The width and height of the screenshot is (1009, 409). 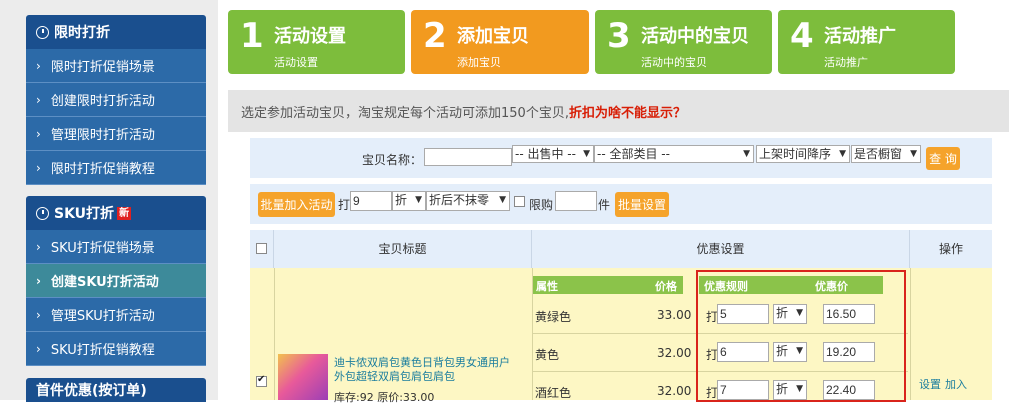 I want to click on sidebar-item-sku-create: 创建SKU打折活动, so click(x=116, y=281).